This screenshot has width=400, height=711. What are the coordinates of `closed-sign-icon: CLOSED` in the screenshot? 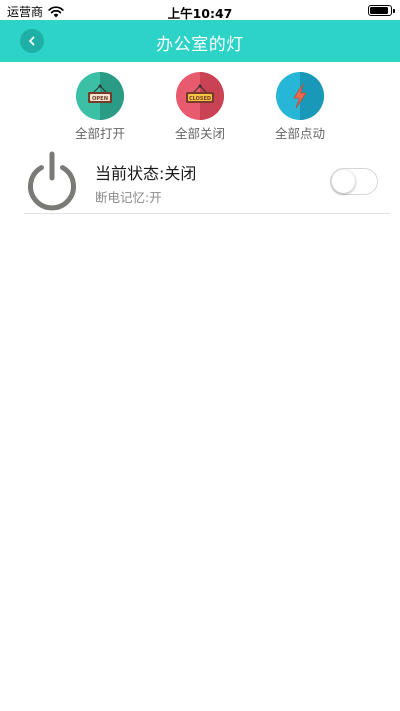 It's located at (200, 93).